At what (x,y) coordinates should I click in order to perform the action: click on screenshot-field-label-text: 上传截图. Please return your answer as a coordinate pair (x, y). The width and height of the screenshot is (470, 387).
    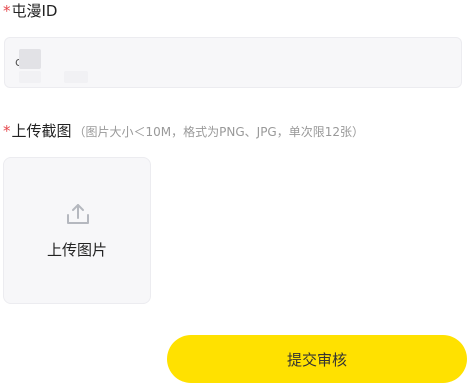
    Looking at the image, I should click on (41, 131).